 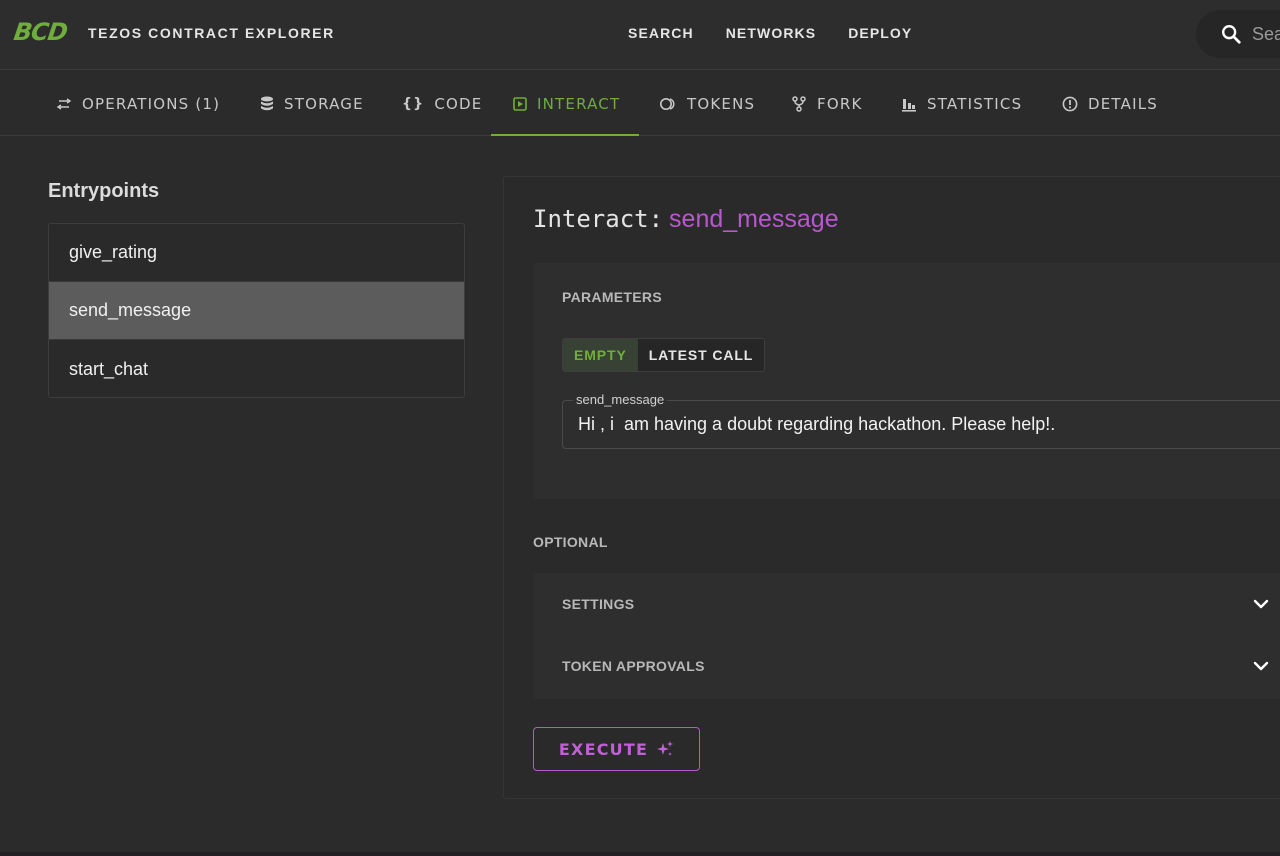 I want to click on tab-operations: OPERATIONS (1), so click(x=138, y=103).